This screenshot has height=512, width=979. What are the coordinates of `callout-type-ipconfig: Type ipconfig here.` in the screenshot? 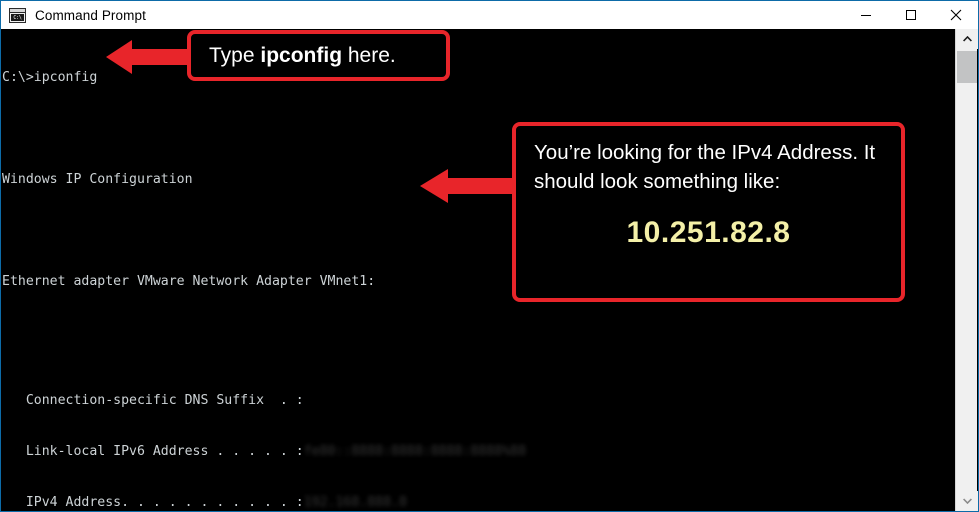 It's located at (318, 55).